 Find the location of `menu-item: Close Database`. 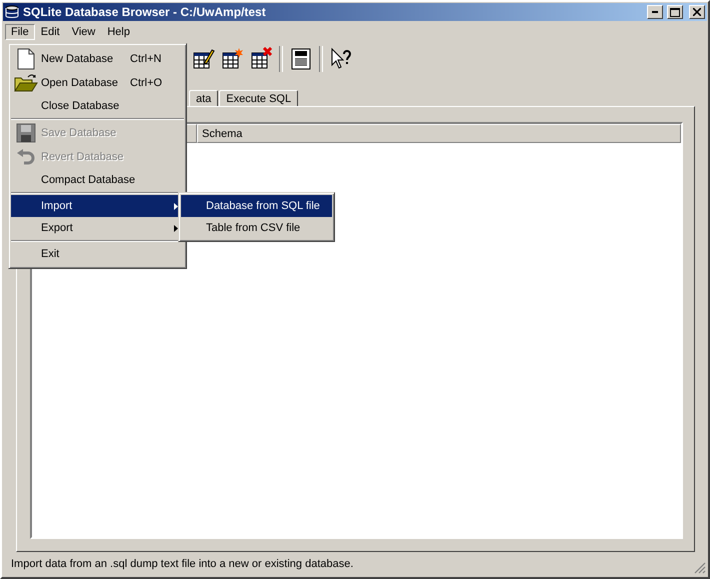

menu-item: Close Database is located at coordinates (97, 106).